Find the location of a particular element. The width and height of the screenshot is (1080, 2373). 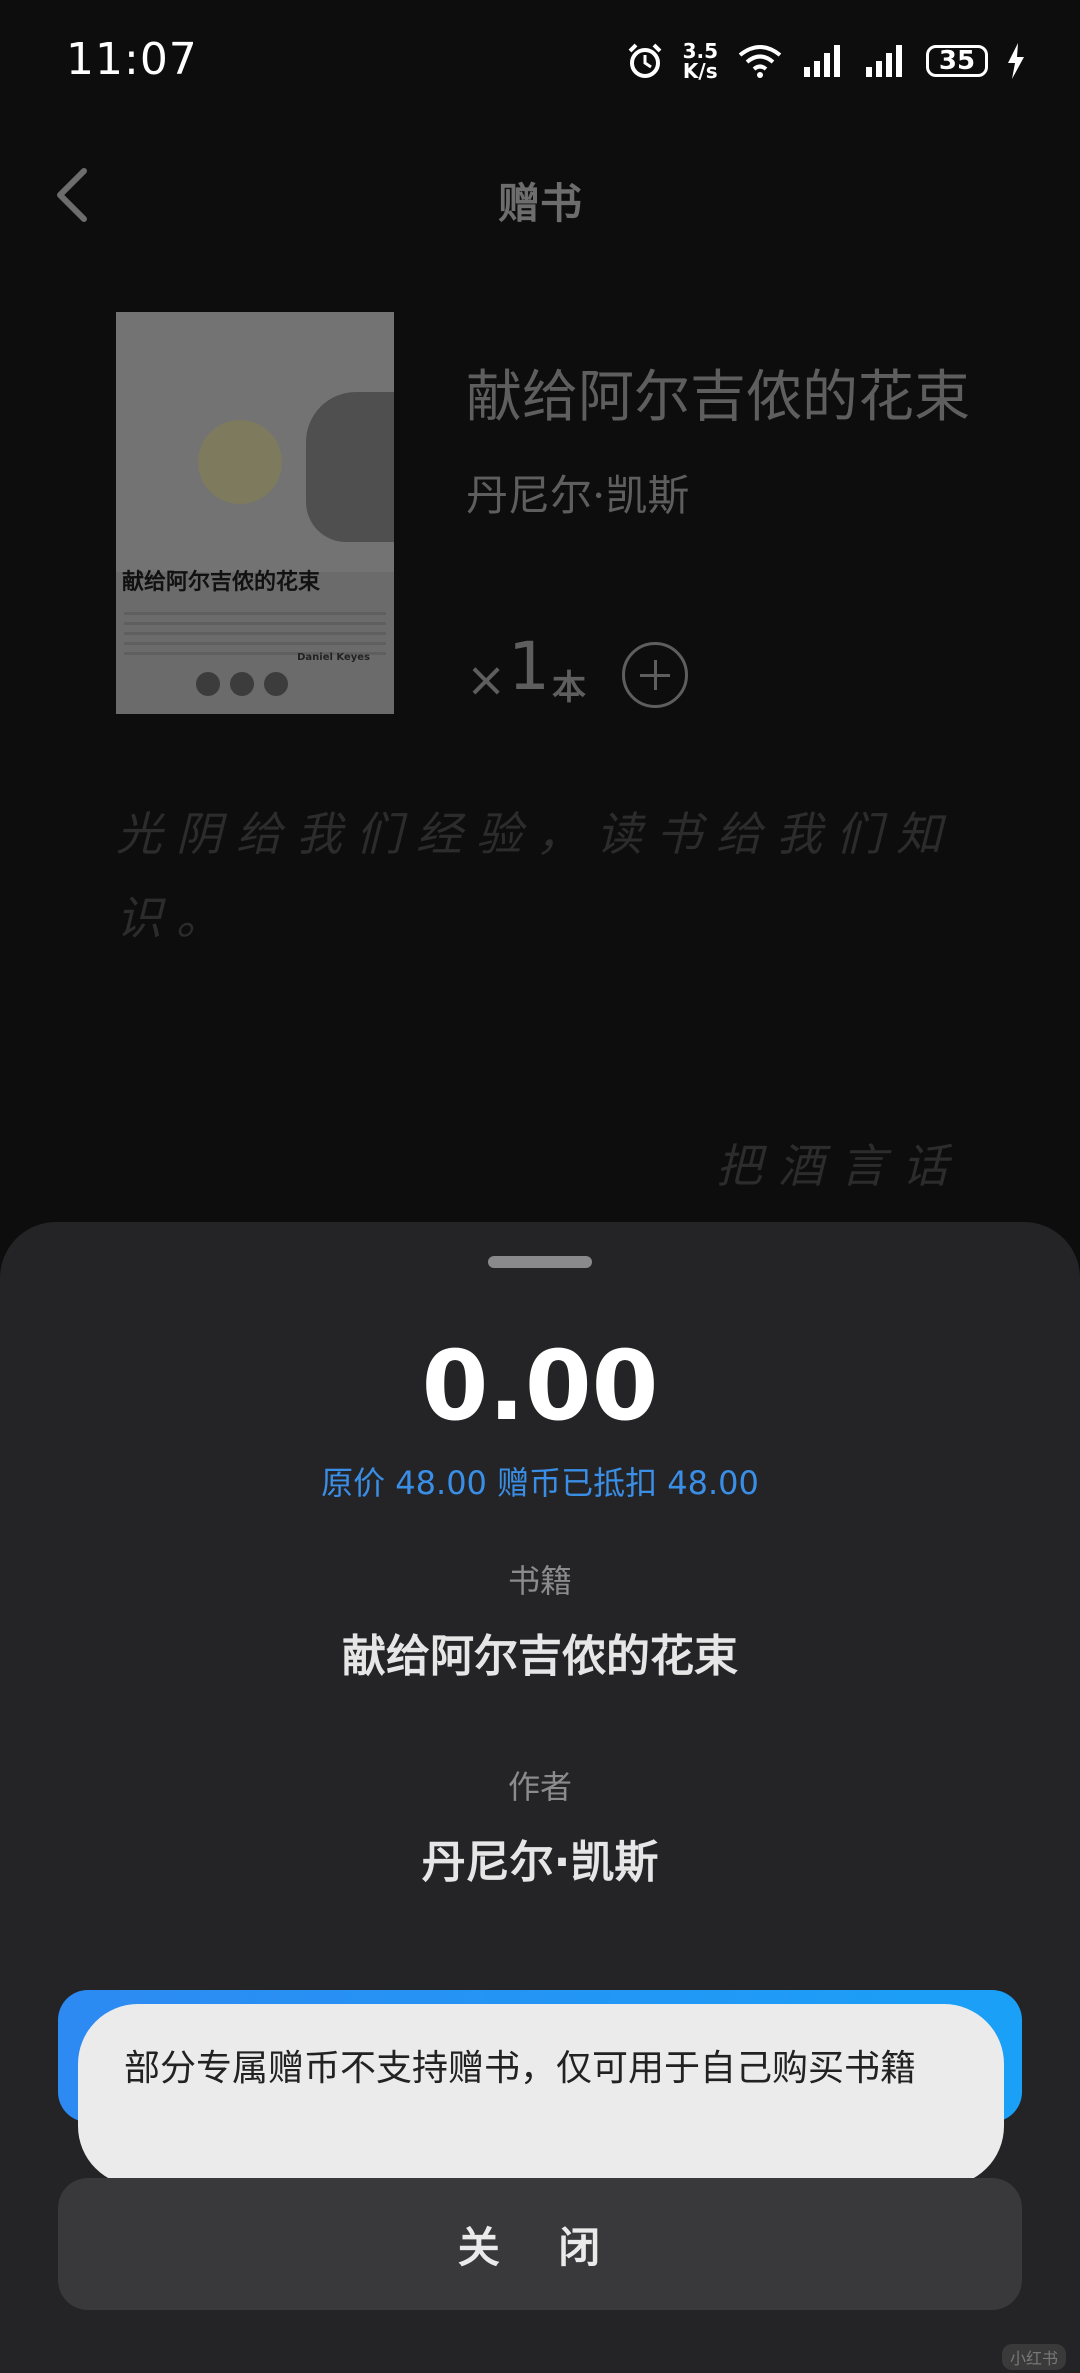

status-icons: 3.5 K/s 35 is located at coordinates (825, 61).